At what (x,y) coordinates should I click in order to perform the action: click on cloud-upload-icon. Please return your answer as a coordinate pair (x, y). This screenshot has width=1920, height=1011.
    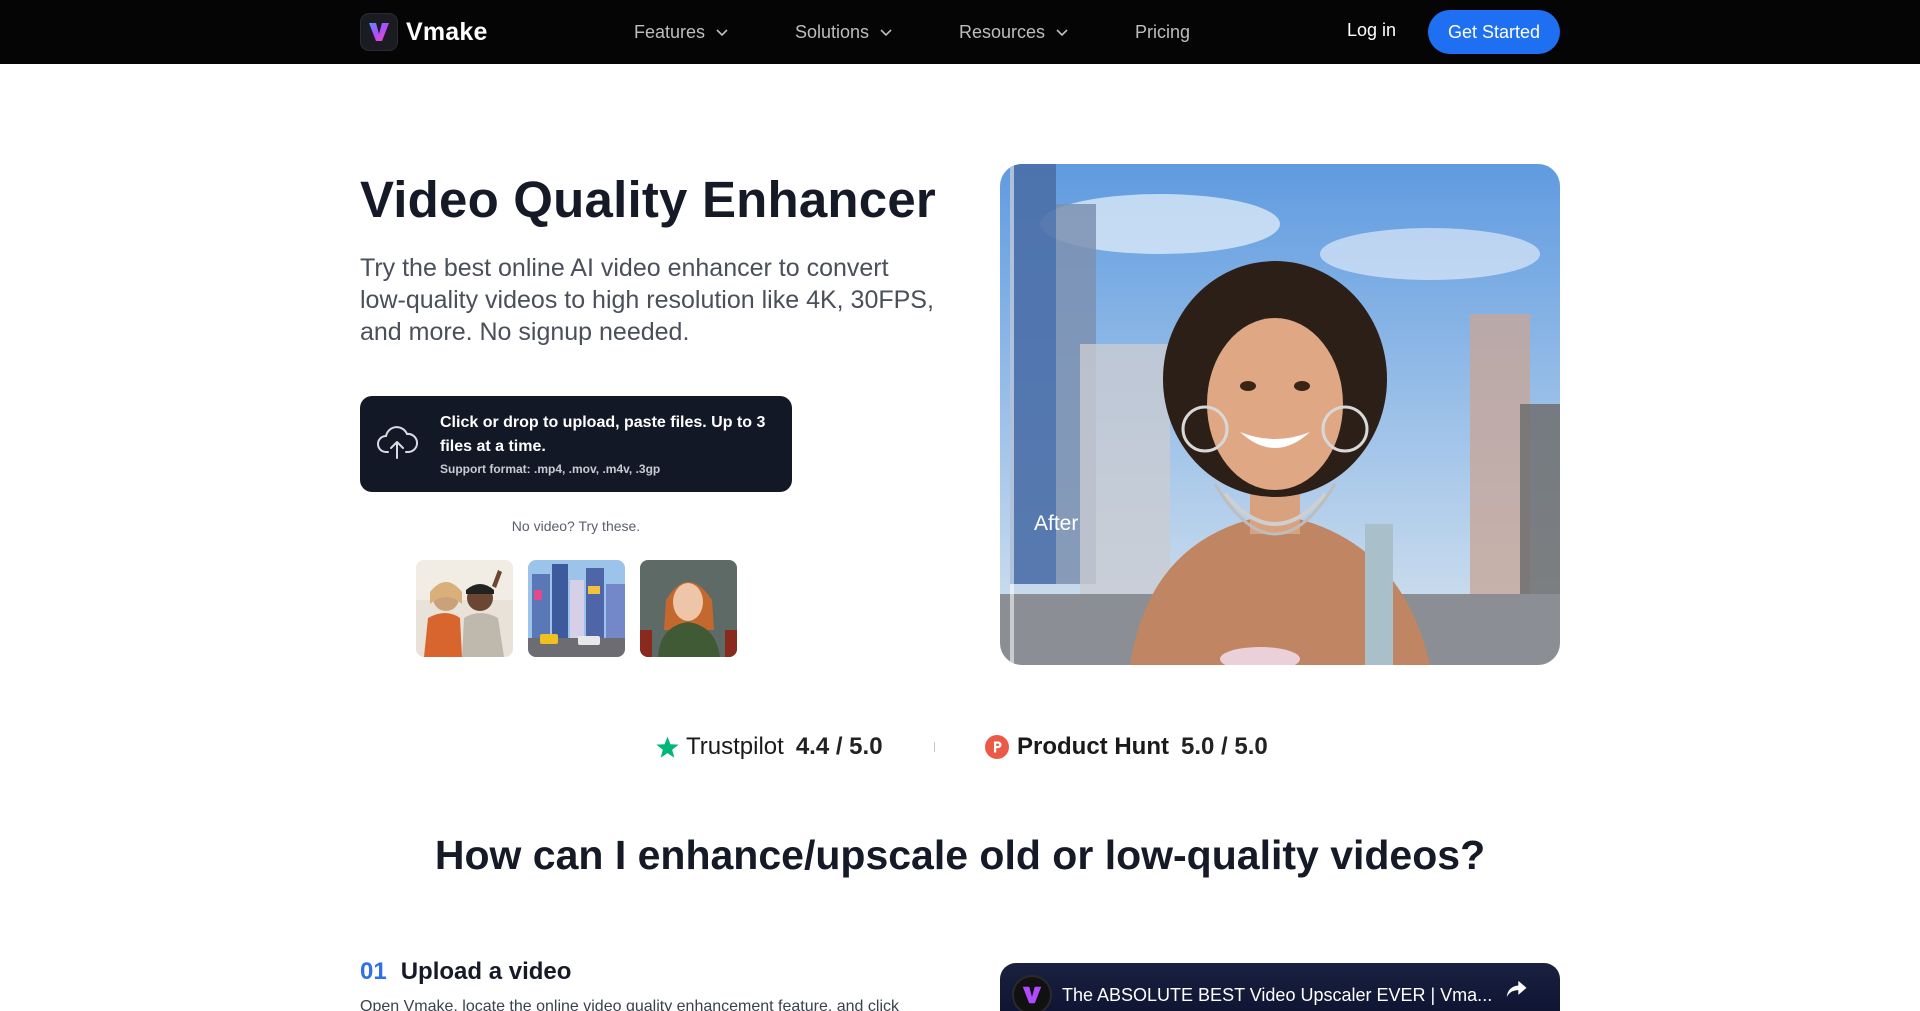
    Looking at the image, I should click on (397, 442).